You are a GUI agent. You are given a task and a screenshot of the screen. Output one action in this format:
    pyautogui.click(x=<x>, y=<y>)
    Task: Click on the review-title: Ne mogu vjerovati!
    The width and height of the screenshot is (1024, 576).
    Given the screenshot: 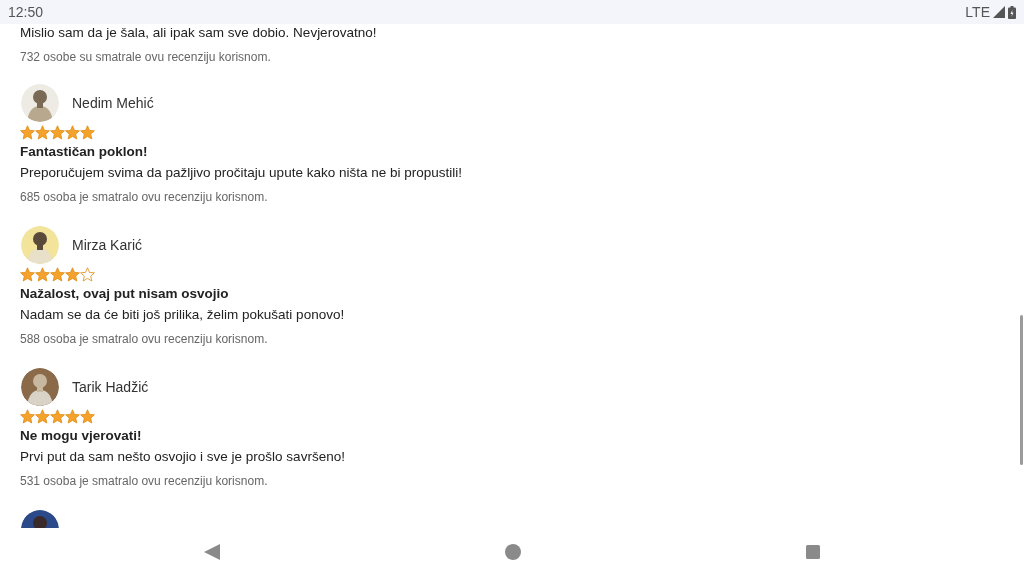 What is the action you would take?
    pyautogui.click(x=81, y=436)
    